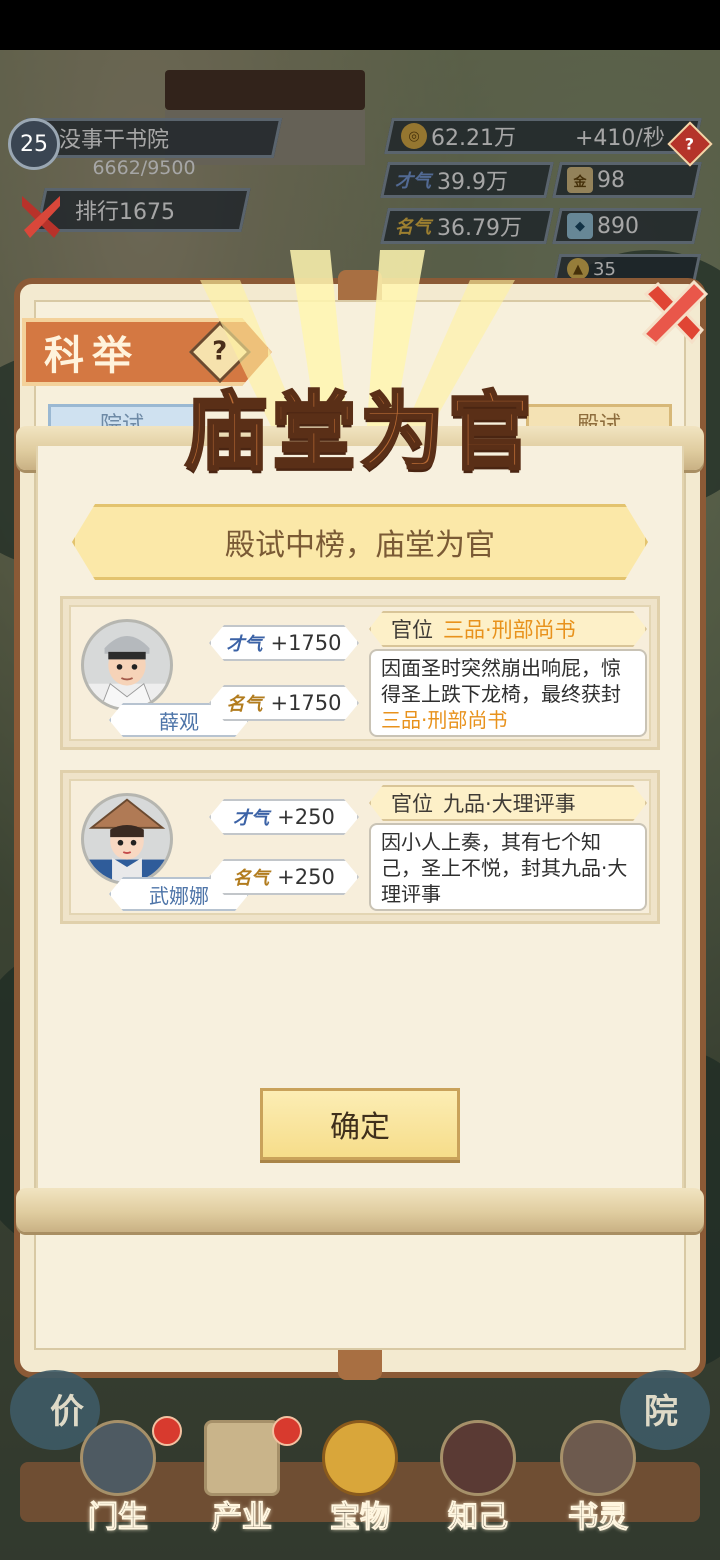 This screenshot has height=1560, width=720. I want to click on appointment-description: 因小人上奏，其有七个知己，圣上不悦，封其九品·大理评事, so click(508, 867).